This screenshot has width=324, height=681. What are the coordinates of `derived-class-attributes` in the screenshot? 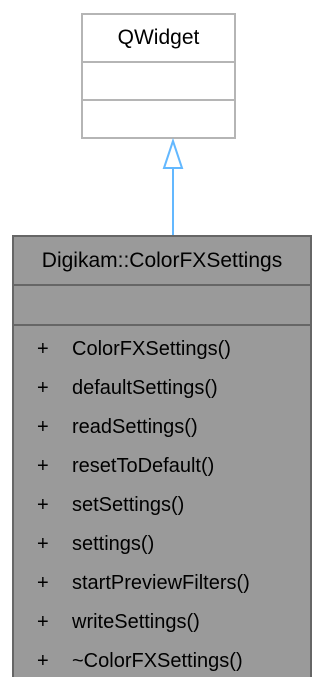 It's located at (162, 306).